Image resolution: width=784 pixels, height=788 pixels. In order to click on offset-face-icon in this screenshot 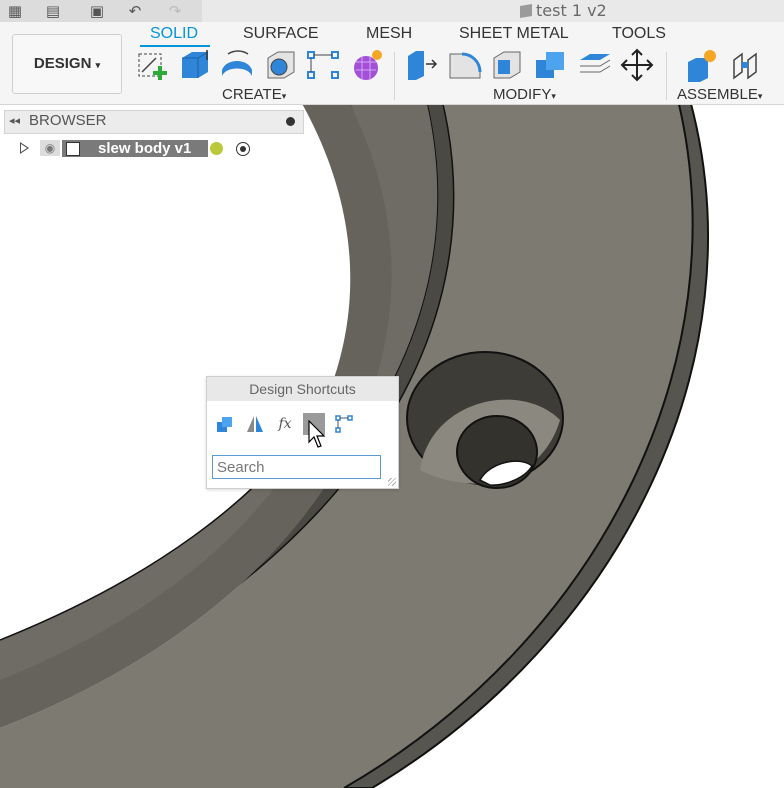, I will do `click(595, 65)`.